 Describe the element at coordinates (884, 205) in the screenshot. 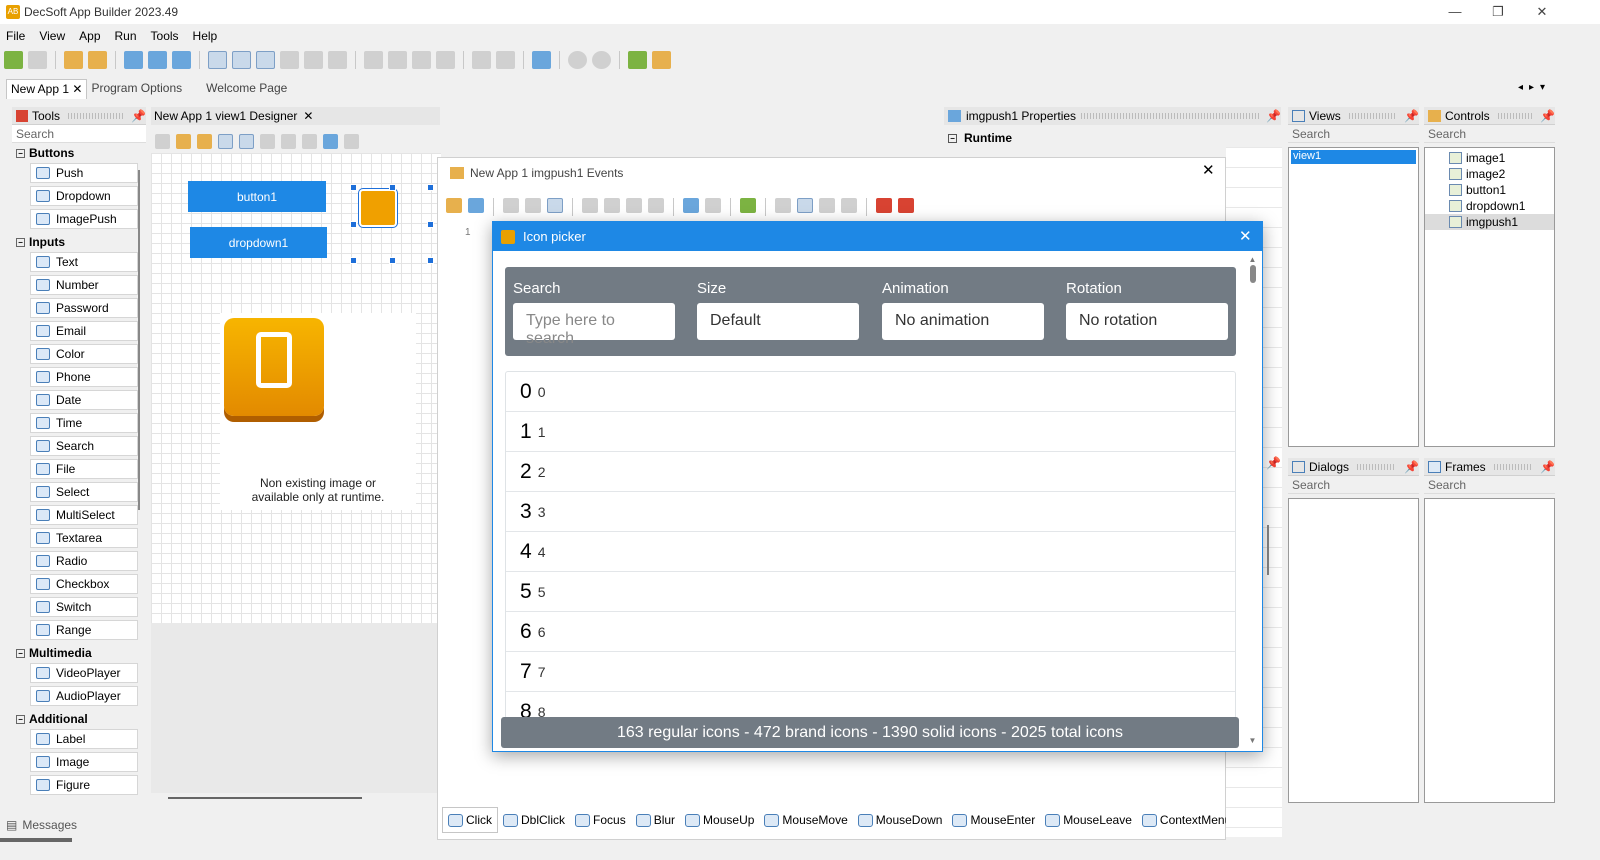

I see `html5-icon` at that location.